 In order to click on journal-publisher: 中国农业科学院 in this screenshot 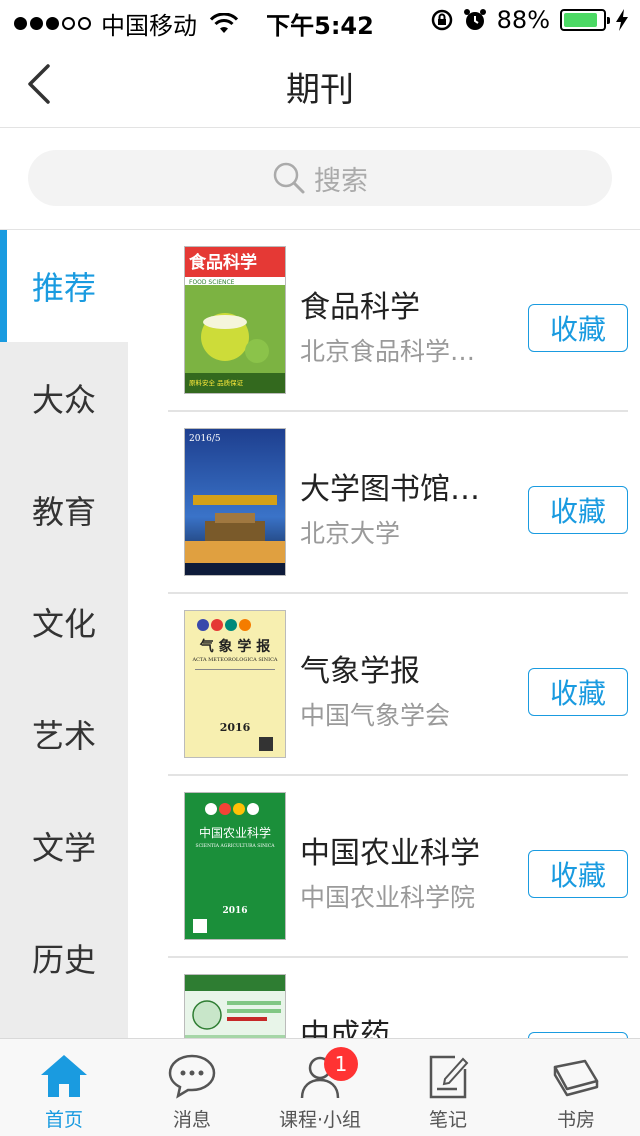, I will do `click(388, 897)`.